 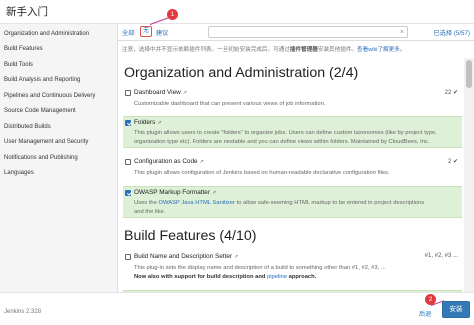 What do you see at coordinates (160, 92) in the screenshot?
I see `plugin-name: Dashboard View ↗` at bounding box center [160, 92].